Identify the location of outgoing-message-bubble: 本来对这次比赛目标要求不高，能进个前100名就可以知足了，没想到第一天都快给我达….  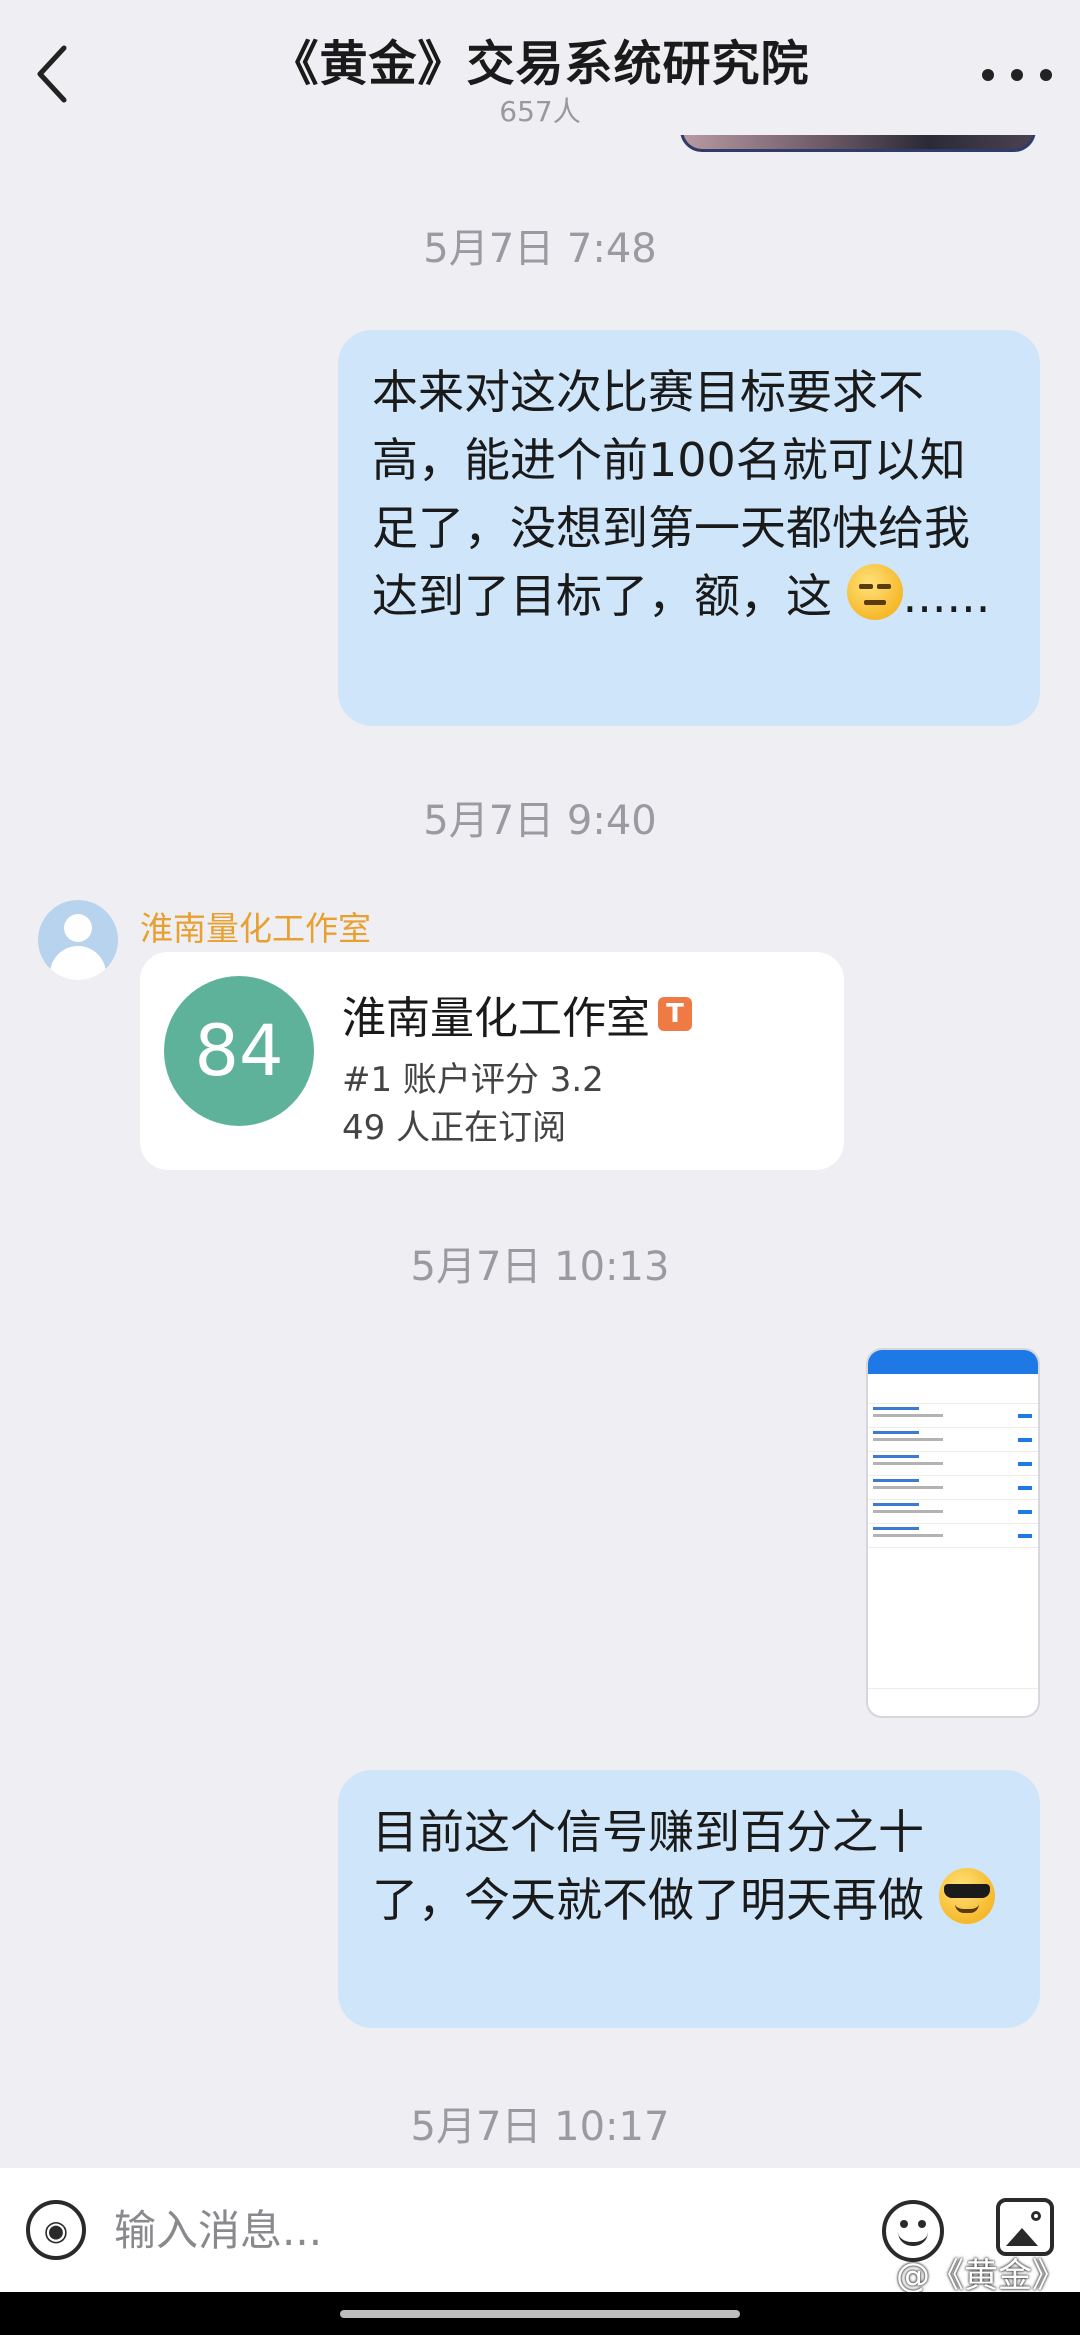
(689, 528).